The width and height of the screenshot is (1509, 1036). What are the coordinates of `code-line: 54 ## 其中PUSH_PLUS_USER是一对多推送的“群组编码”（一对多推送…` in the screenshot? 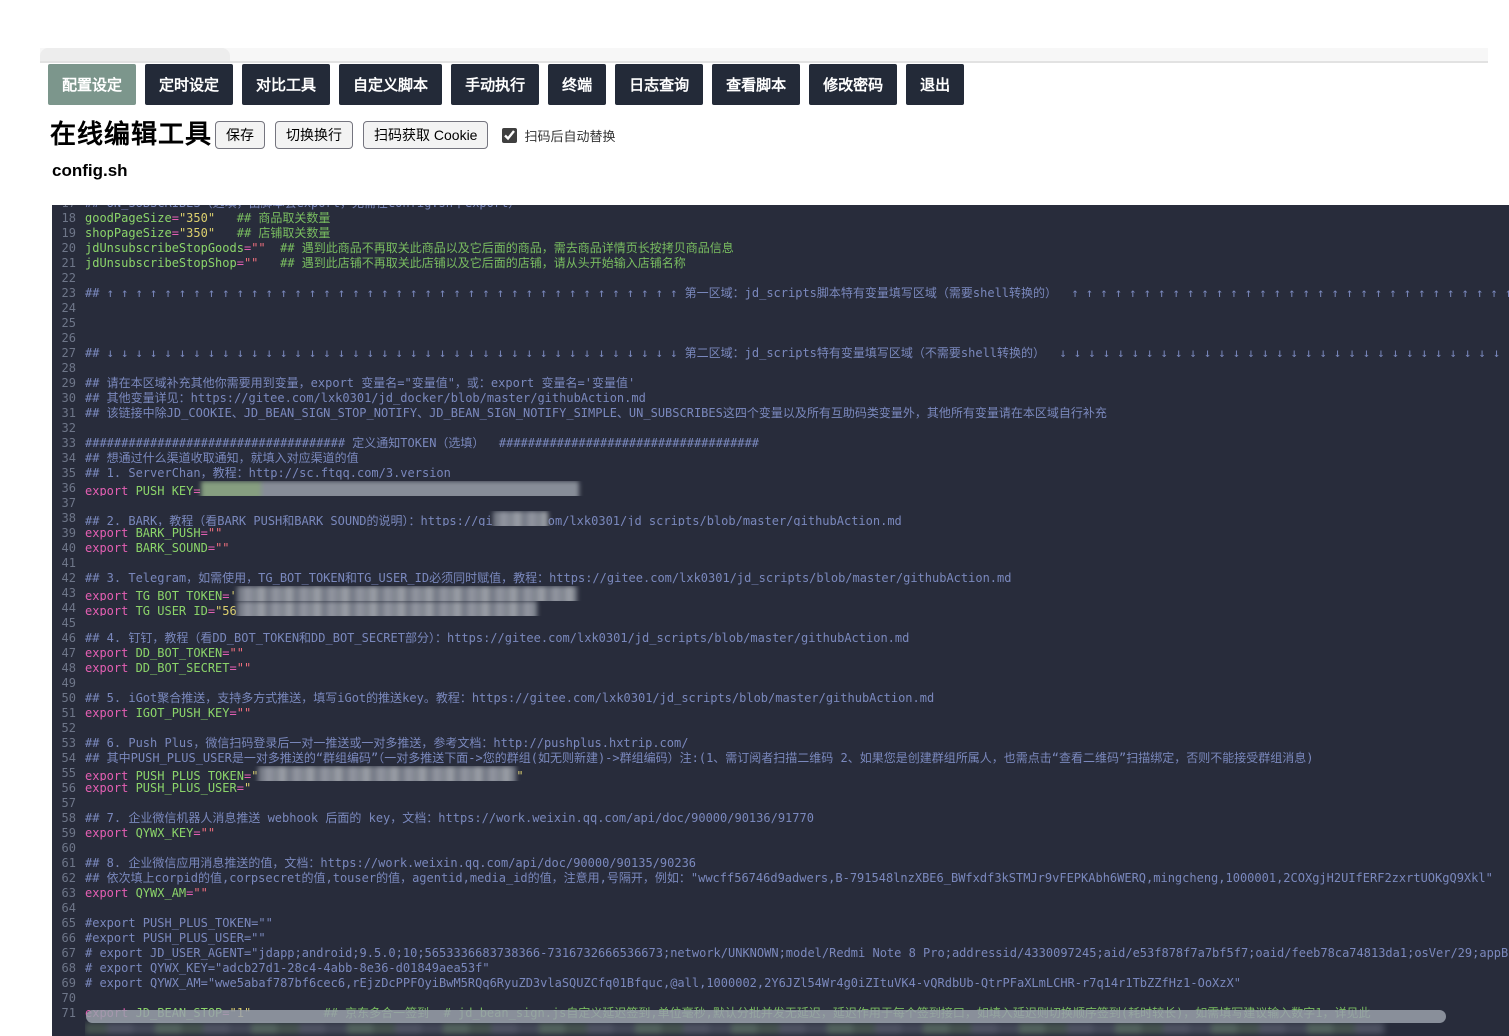 It's located at (780, 758).